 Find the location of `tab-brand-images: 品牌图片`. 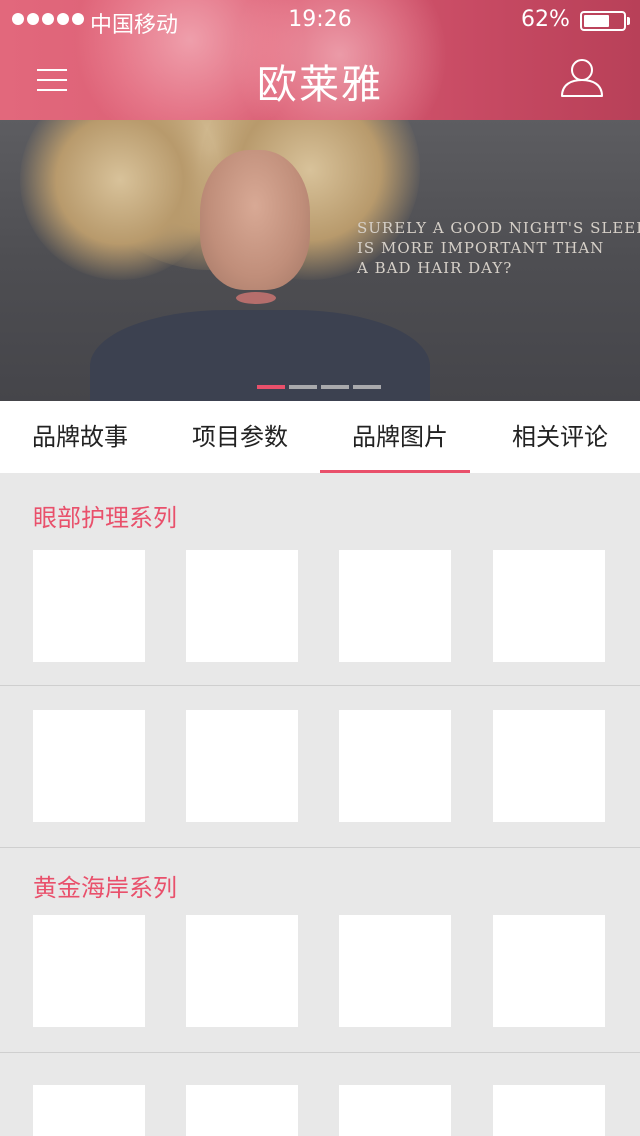

tab-brand-images: 品牌图片 is located at coordinates (400, 437).